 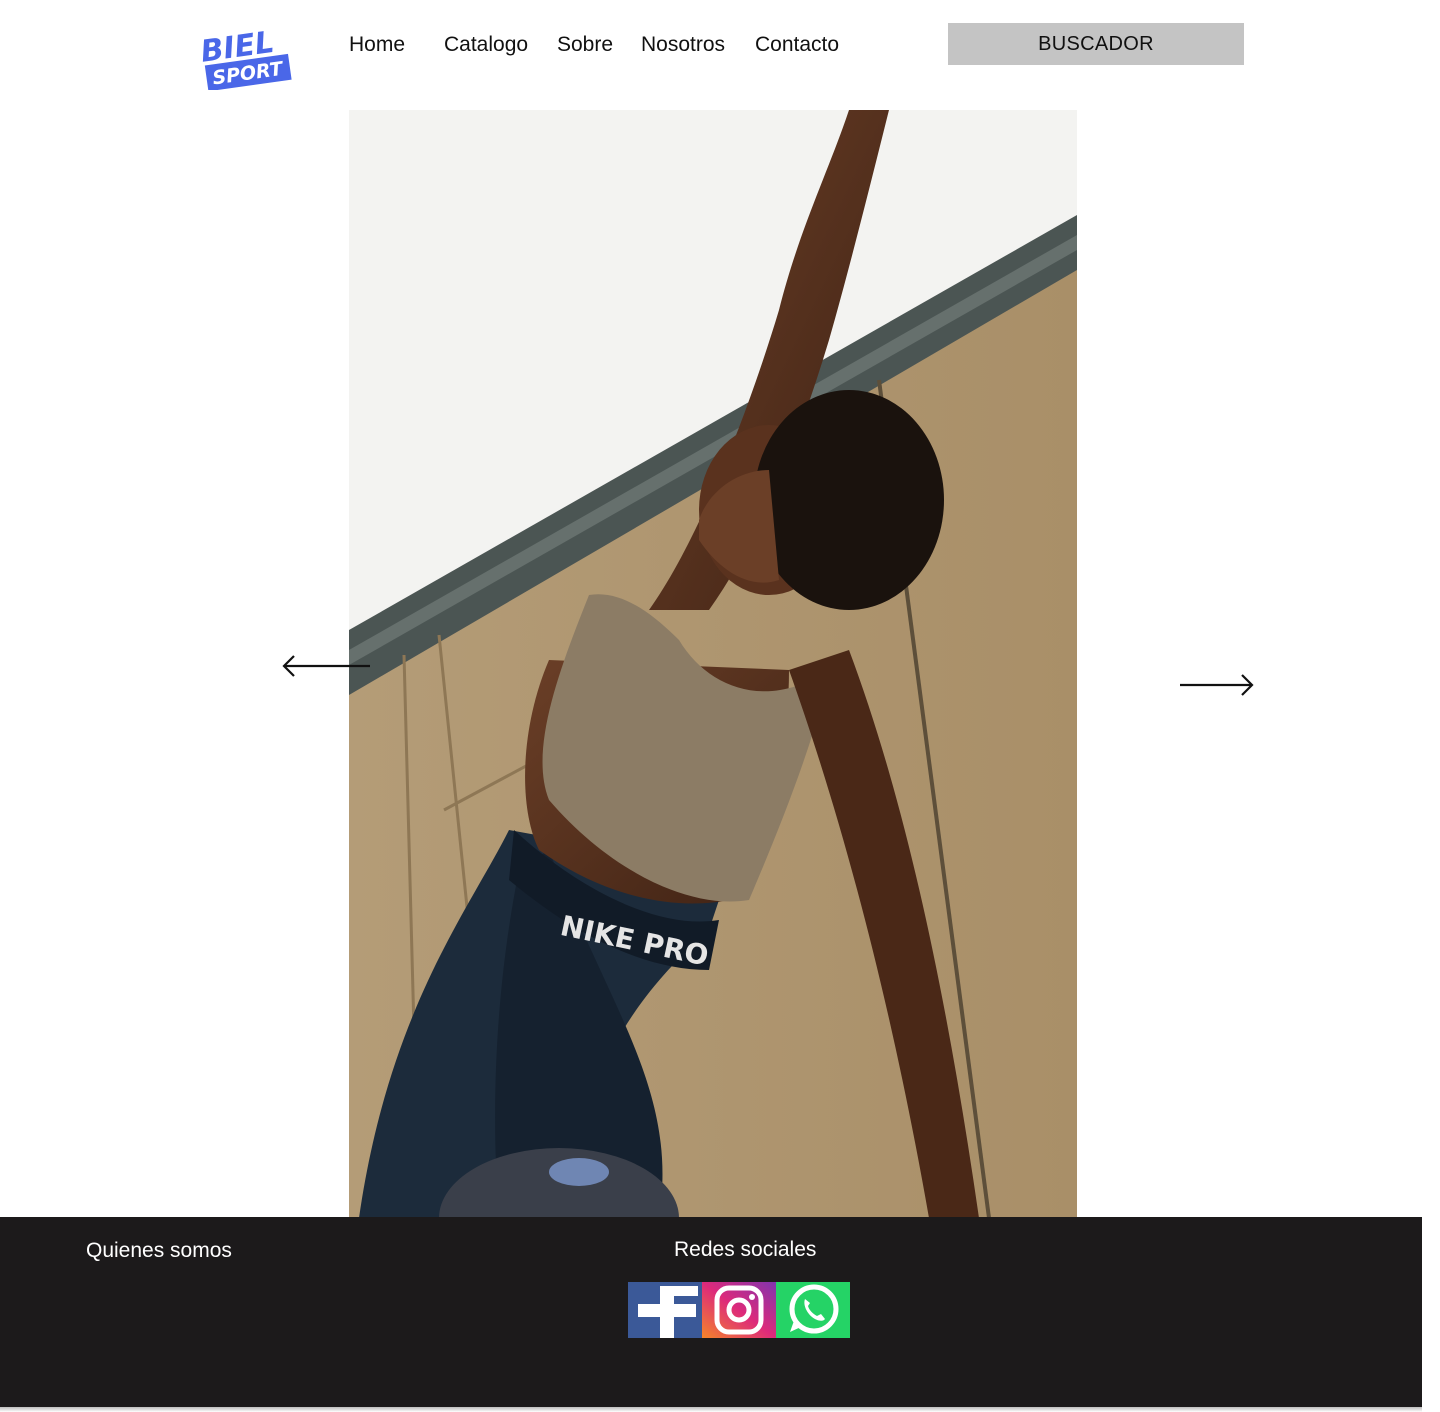 I want to click on nav-link-sobre: Sobre, so click(x=585, y=45).